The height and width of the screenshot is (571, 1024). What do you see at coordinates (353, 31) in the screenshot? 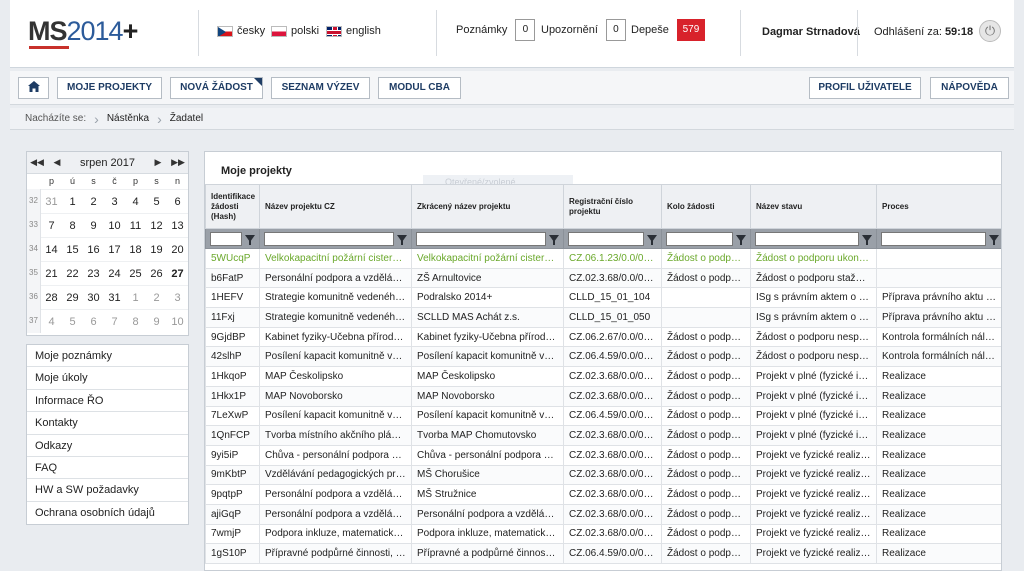
I see `language-en: english` at bounding box center [353, 31].